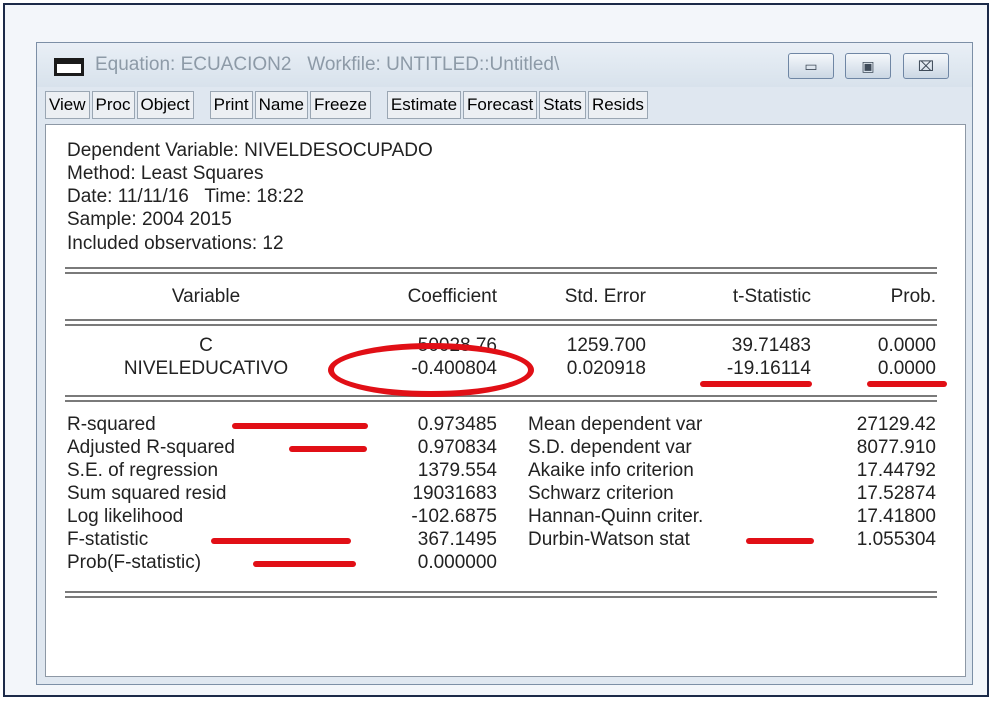  I want to click on row-niveleducativo-t-statistic: -19.16114, so click(768, 368).